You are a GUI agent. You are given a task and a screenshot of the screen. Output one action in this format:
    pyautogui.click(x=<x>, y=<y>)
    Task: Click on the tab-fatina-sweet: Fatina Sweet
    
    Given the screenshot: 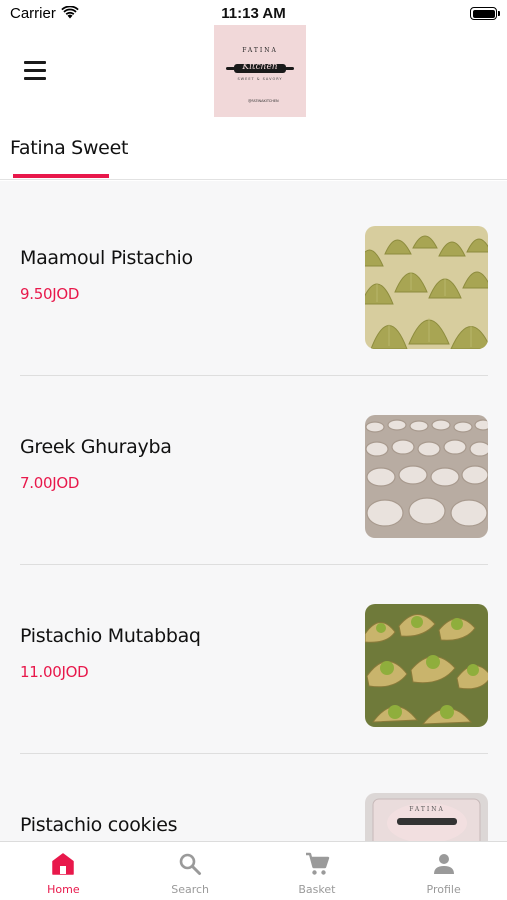 What is the action you would take?
    pyautogui.click(x=69, y=148)
    